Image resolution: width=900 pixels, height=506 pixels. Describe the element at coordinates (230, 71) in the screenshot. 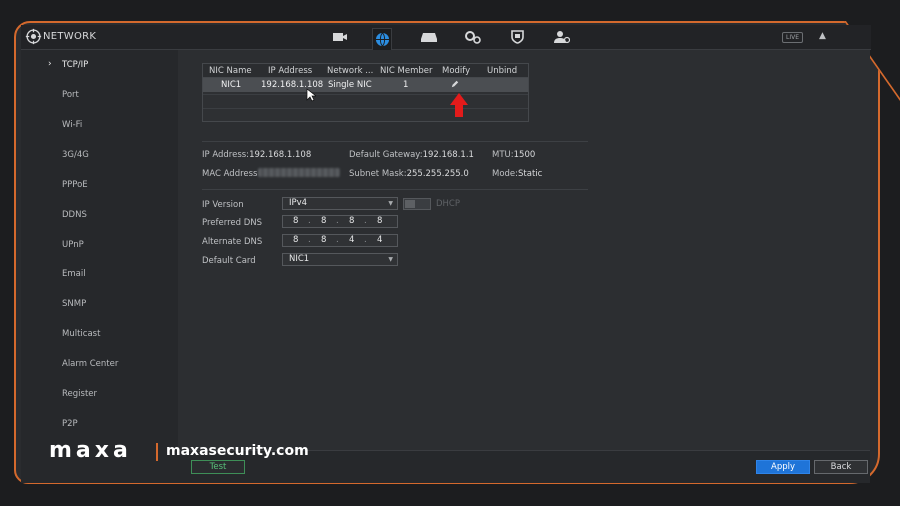

I see `col-nic-name: NIC Name` at that location.